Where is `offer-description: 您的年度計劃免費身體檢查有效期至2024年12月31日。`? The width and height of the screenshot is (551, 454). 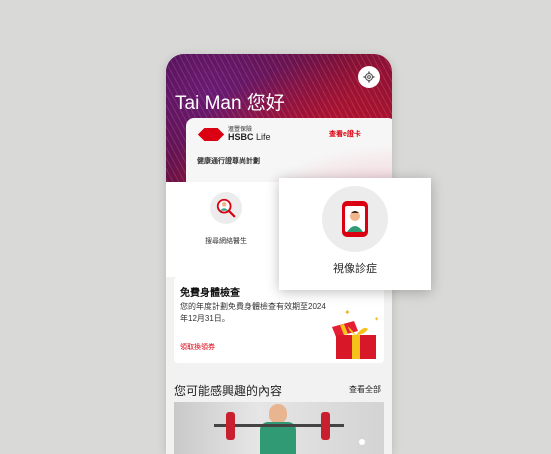
offer-description: 您的年度計劃免費身體檢查有效期至2024年12月31日。 is located at coordinates (253, 312).